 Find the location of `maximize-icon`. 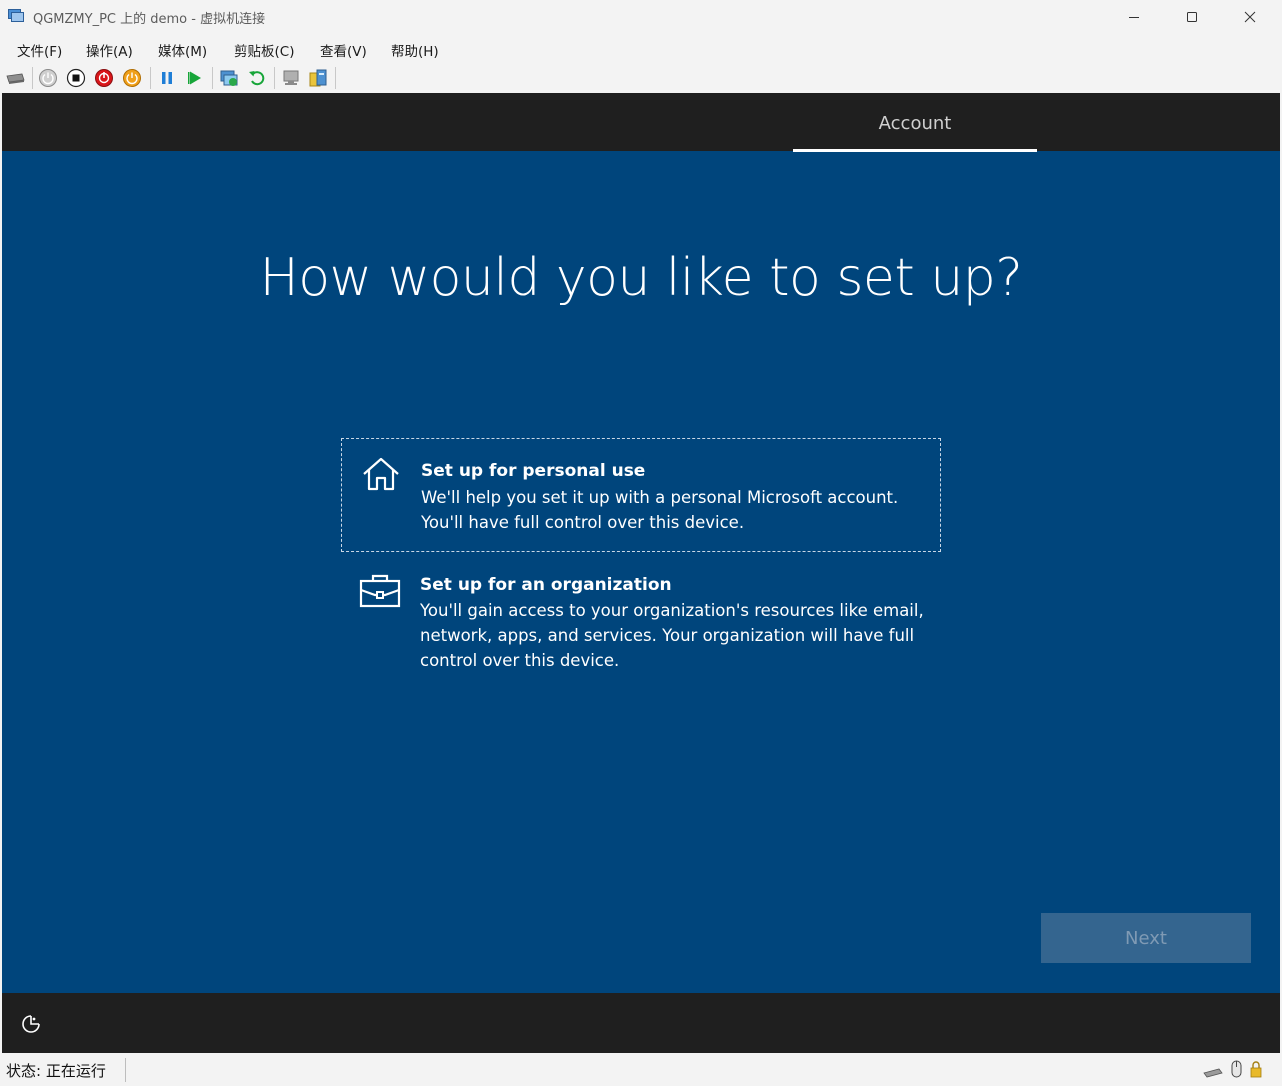

maximize-icon is located at coordinates (1192, 17).